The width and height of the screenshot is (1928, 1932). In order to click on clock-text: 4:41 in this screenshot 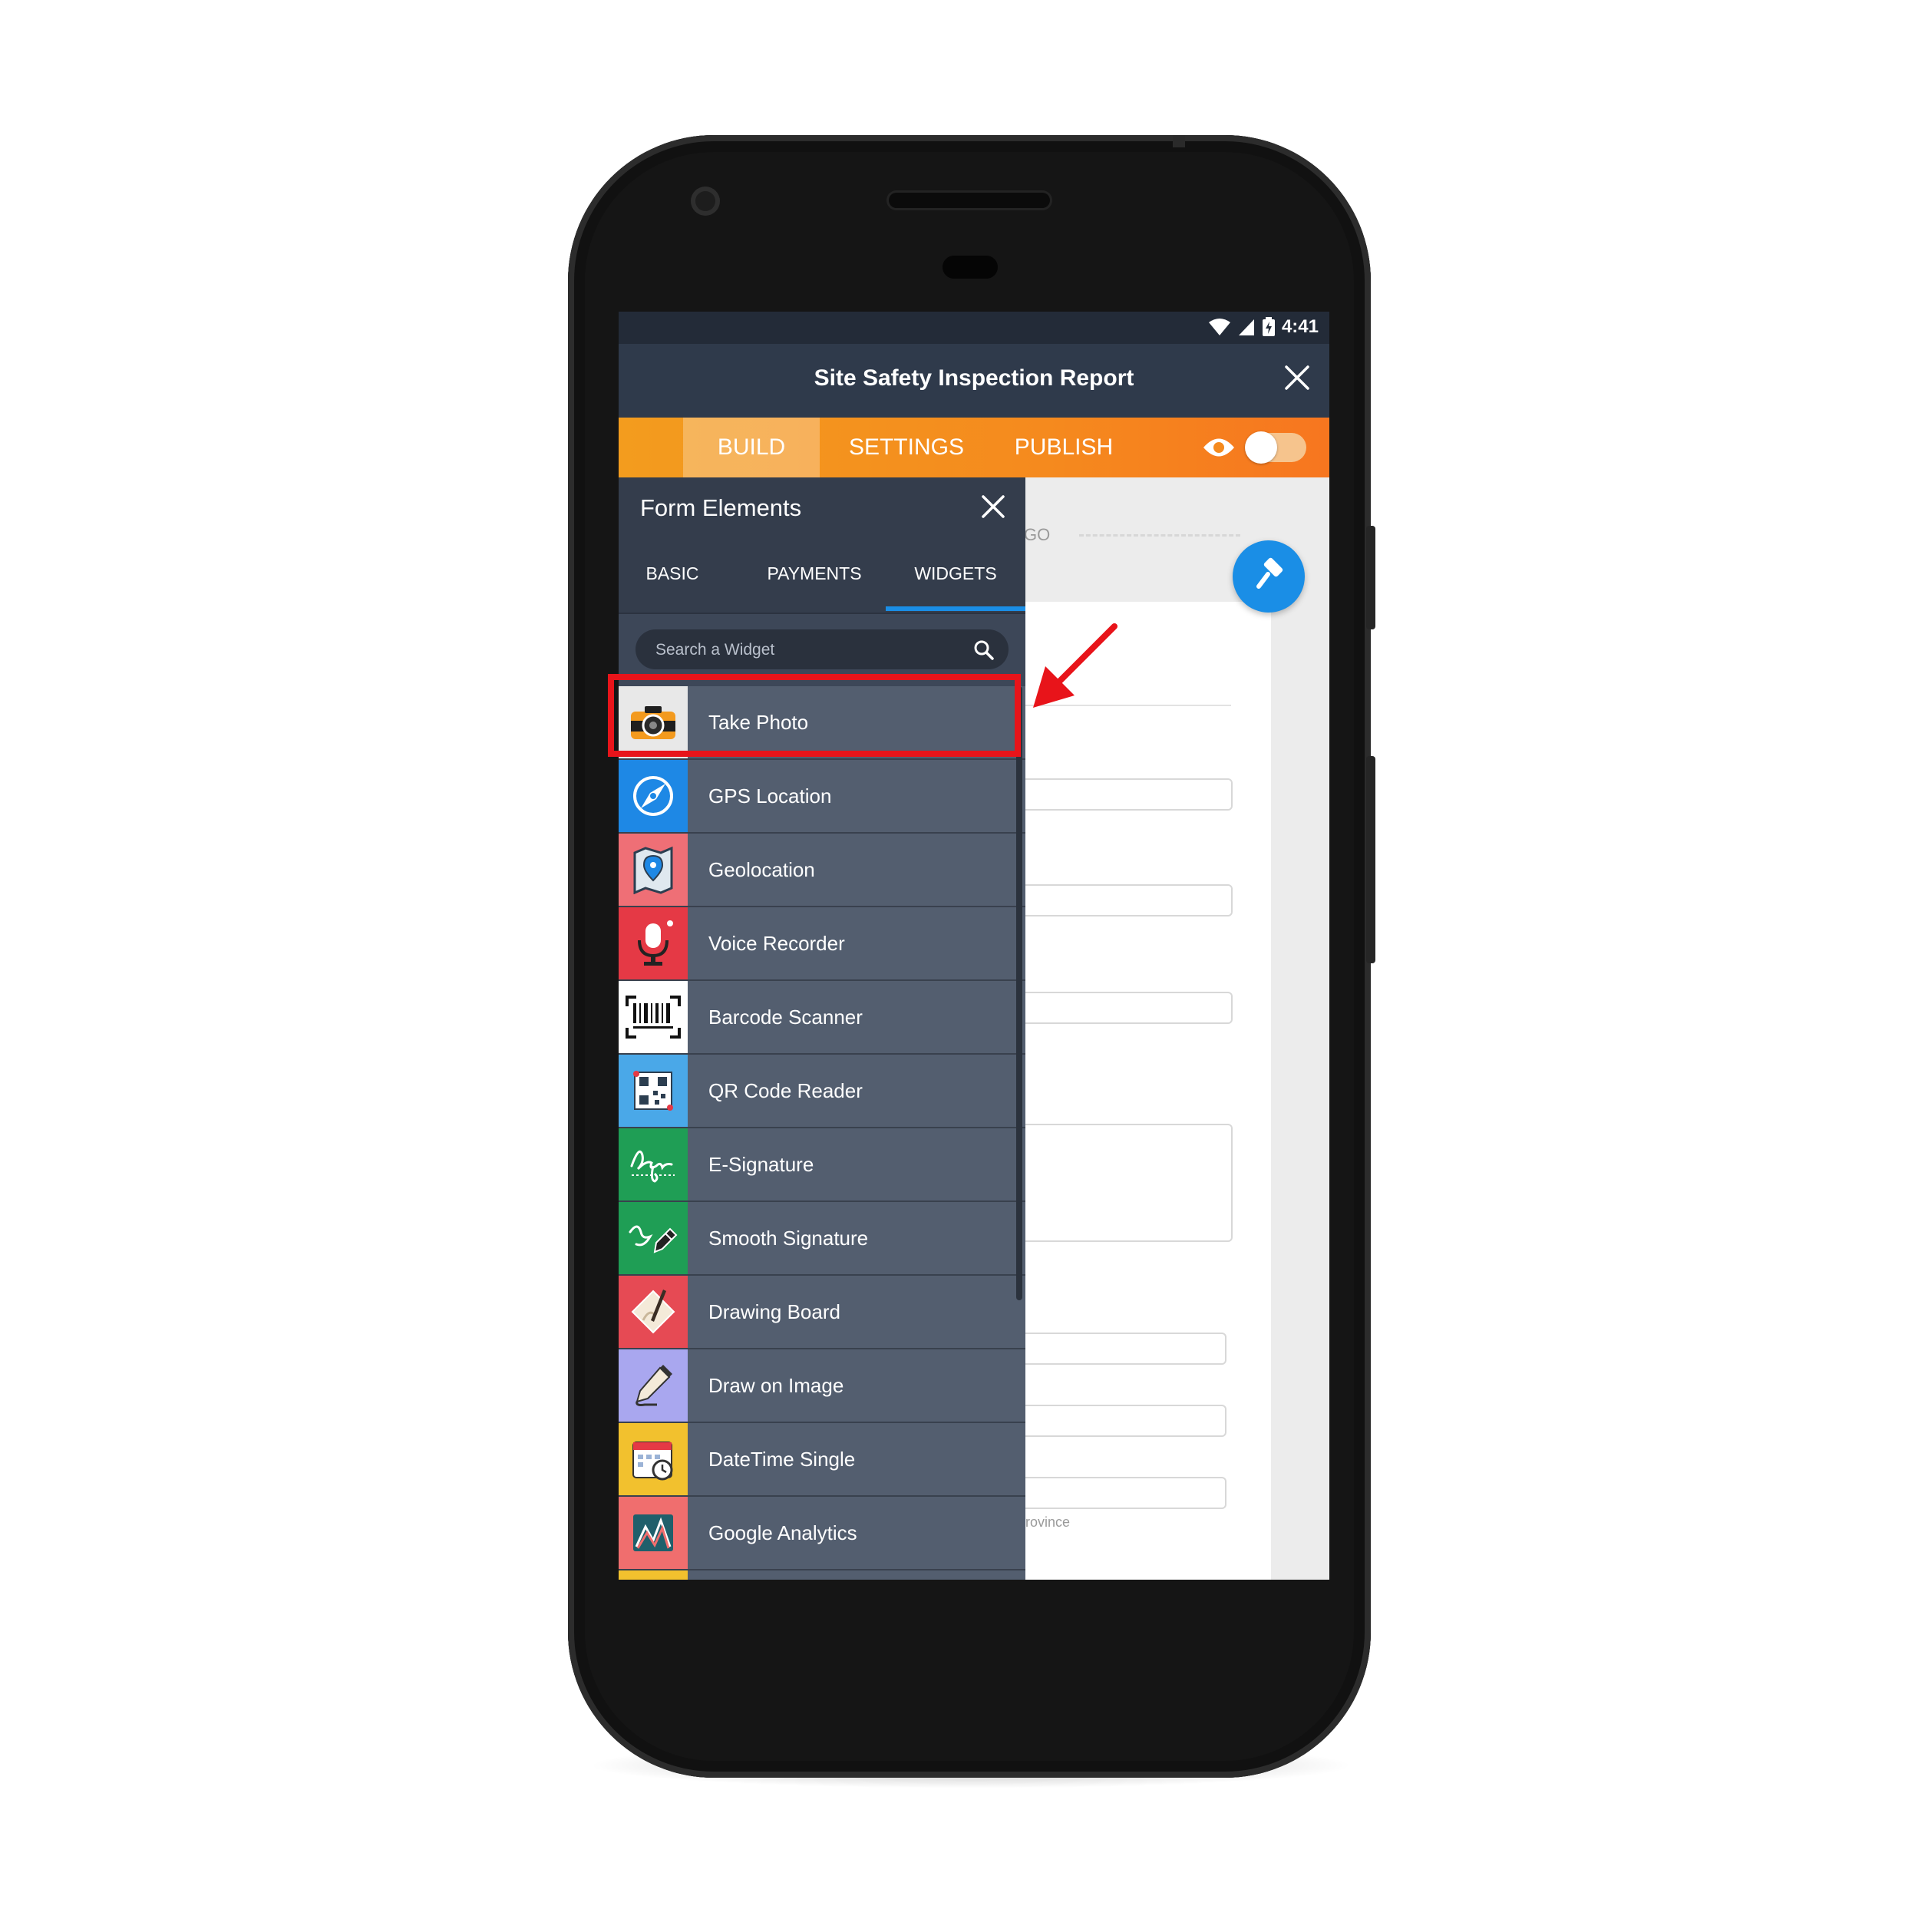, I will do `click(1300, 326)`.